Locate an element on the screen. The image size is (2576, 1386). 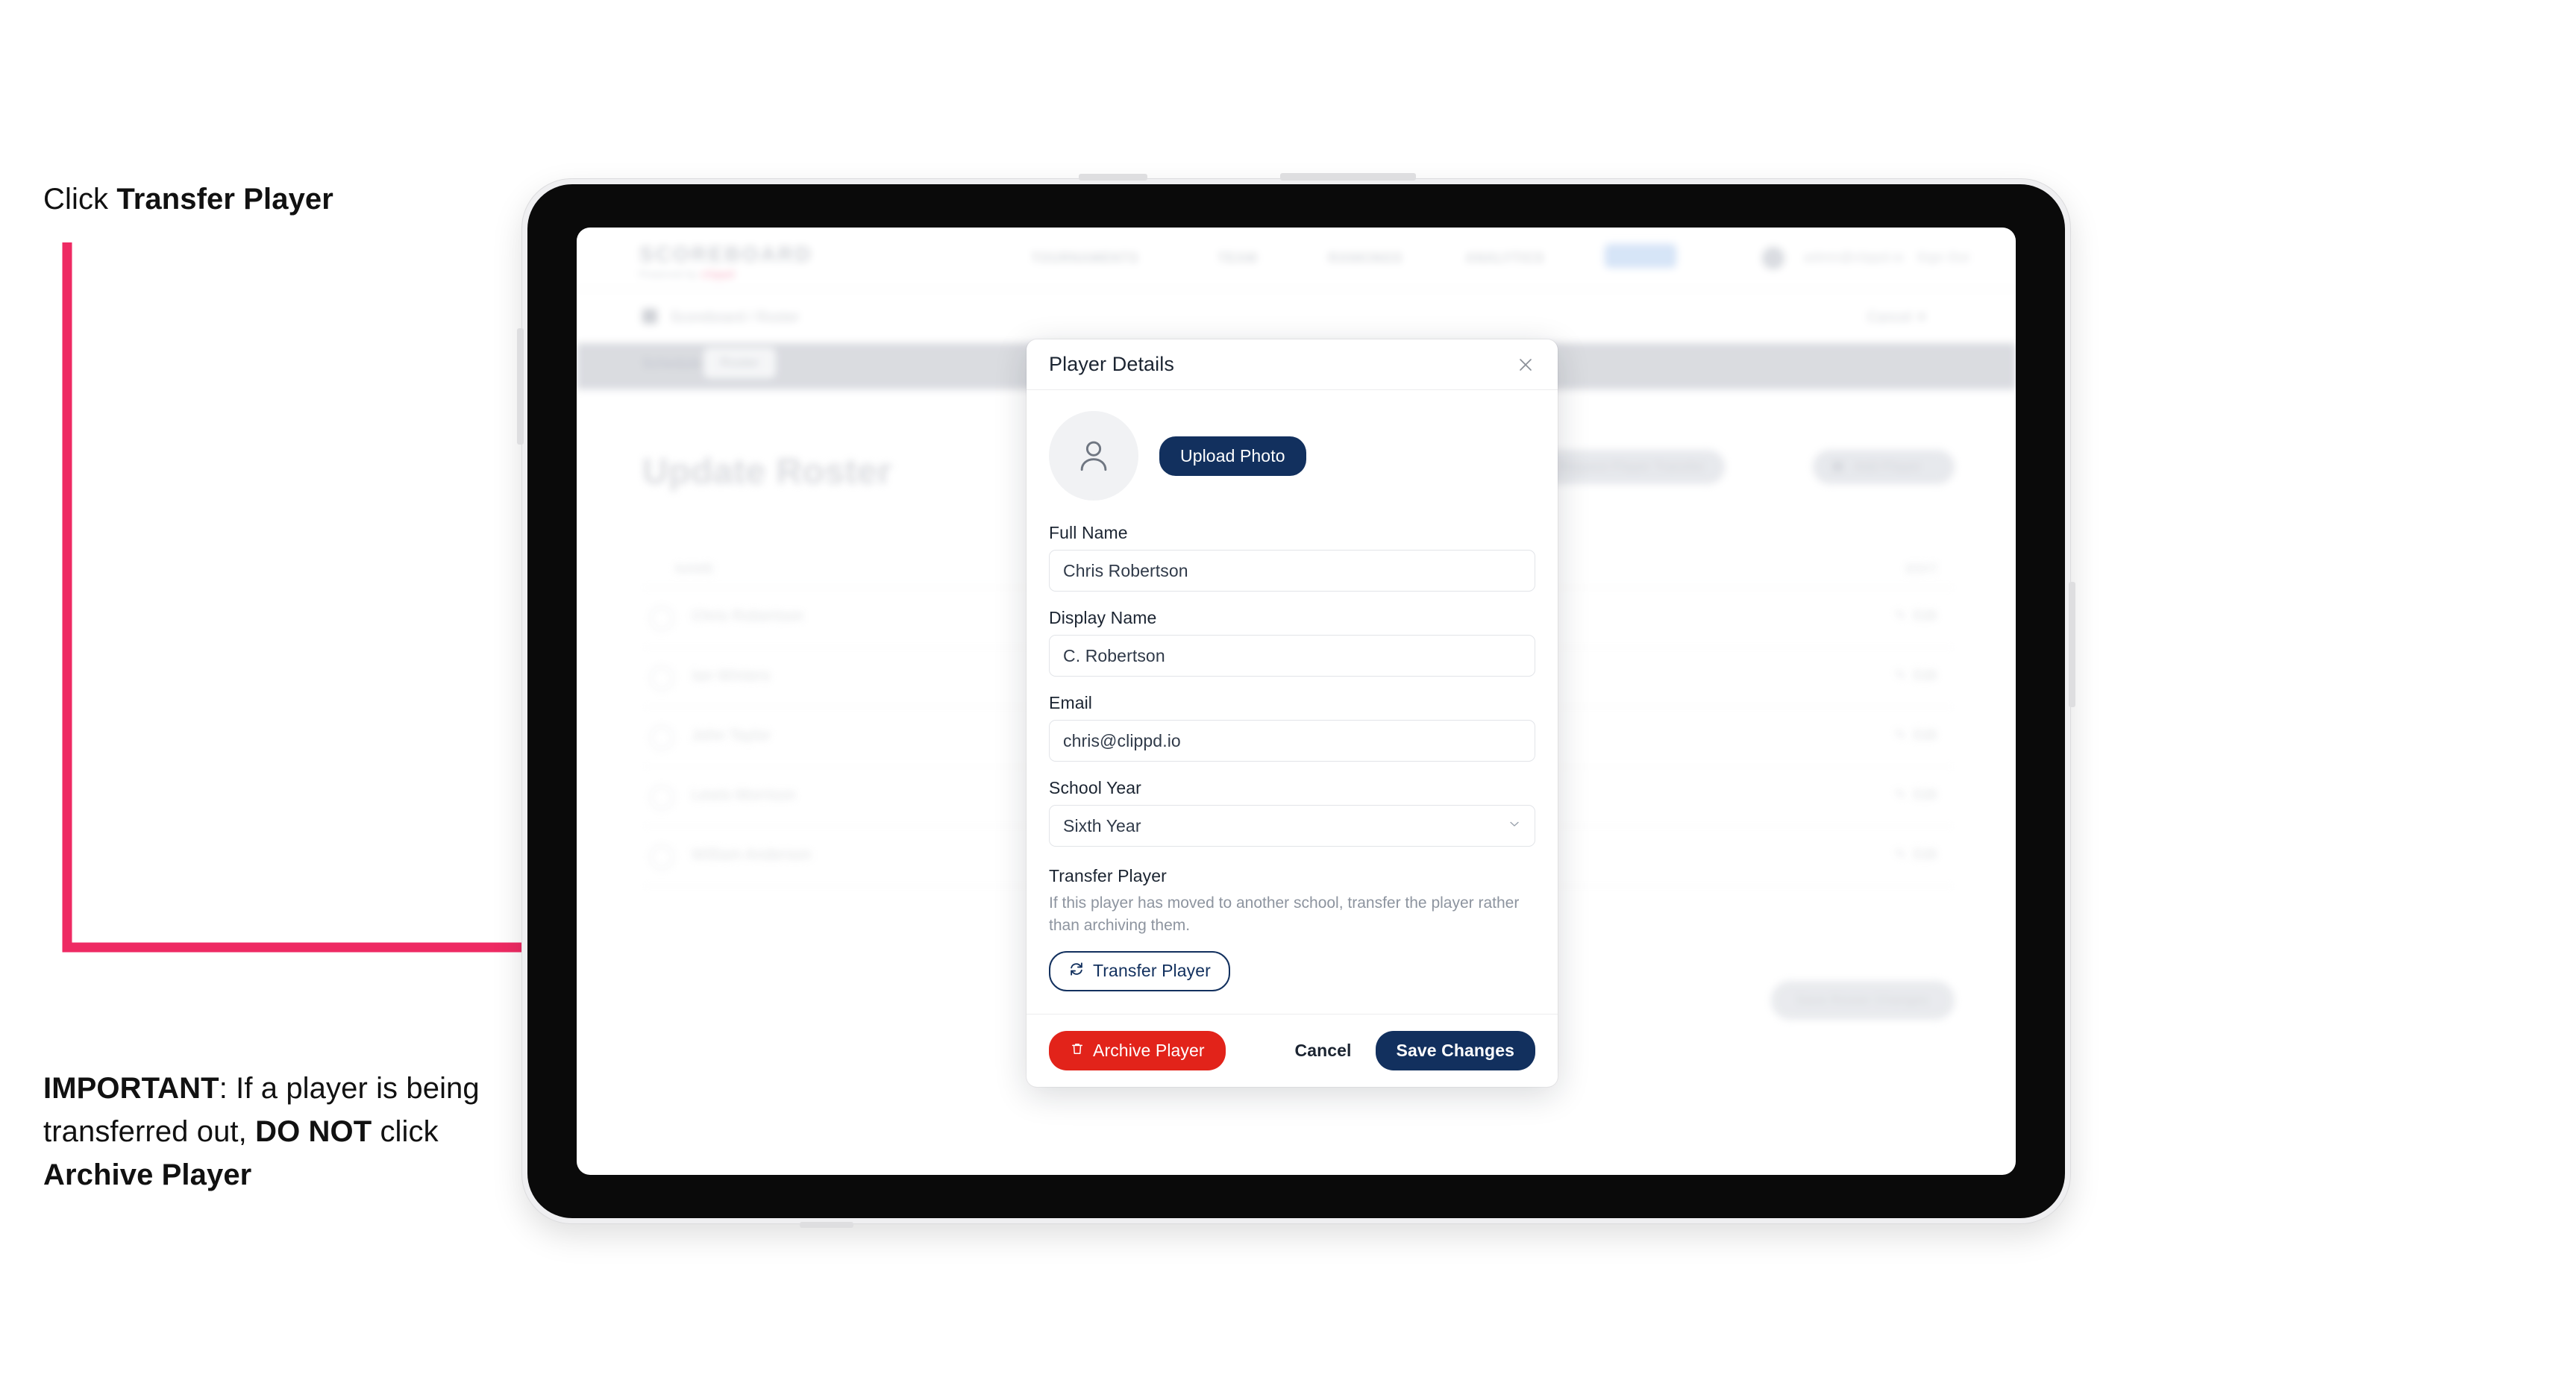
tablet-side-button is located at coordinates (2072, 644).